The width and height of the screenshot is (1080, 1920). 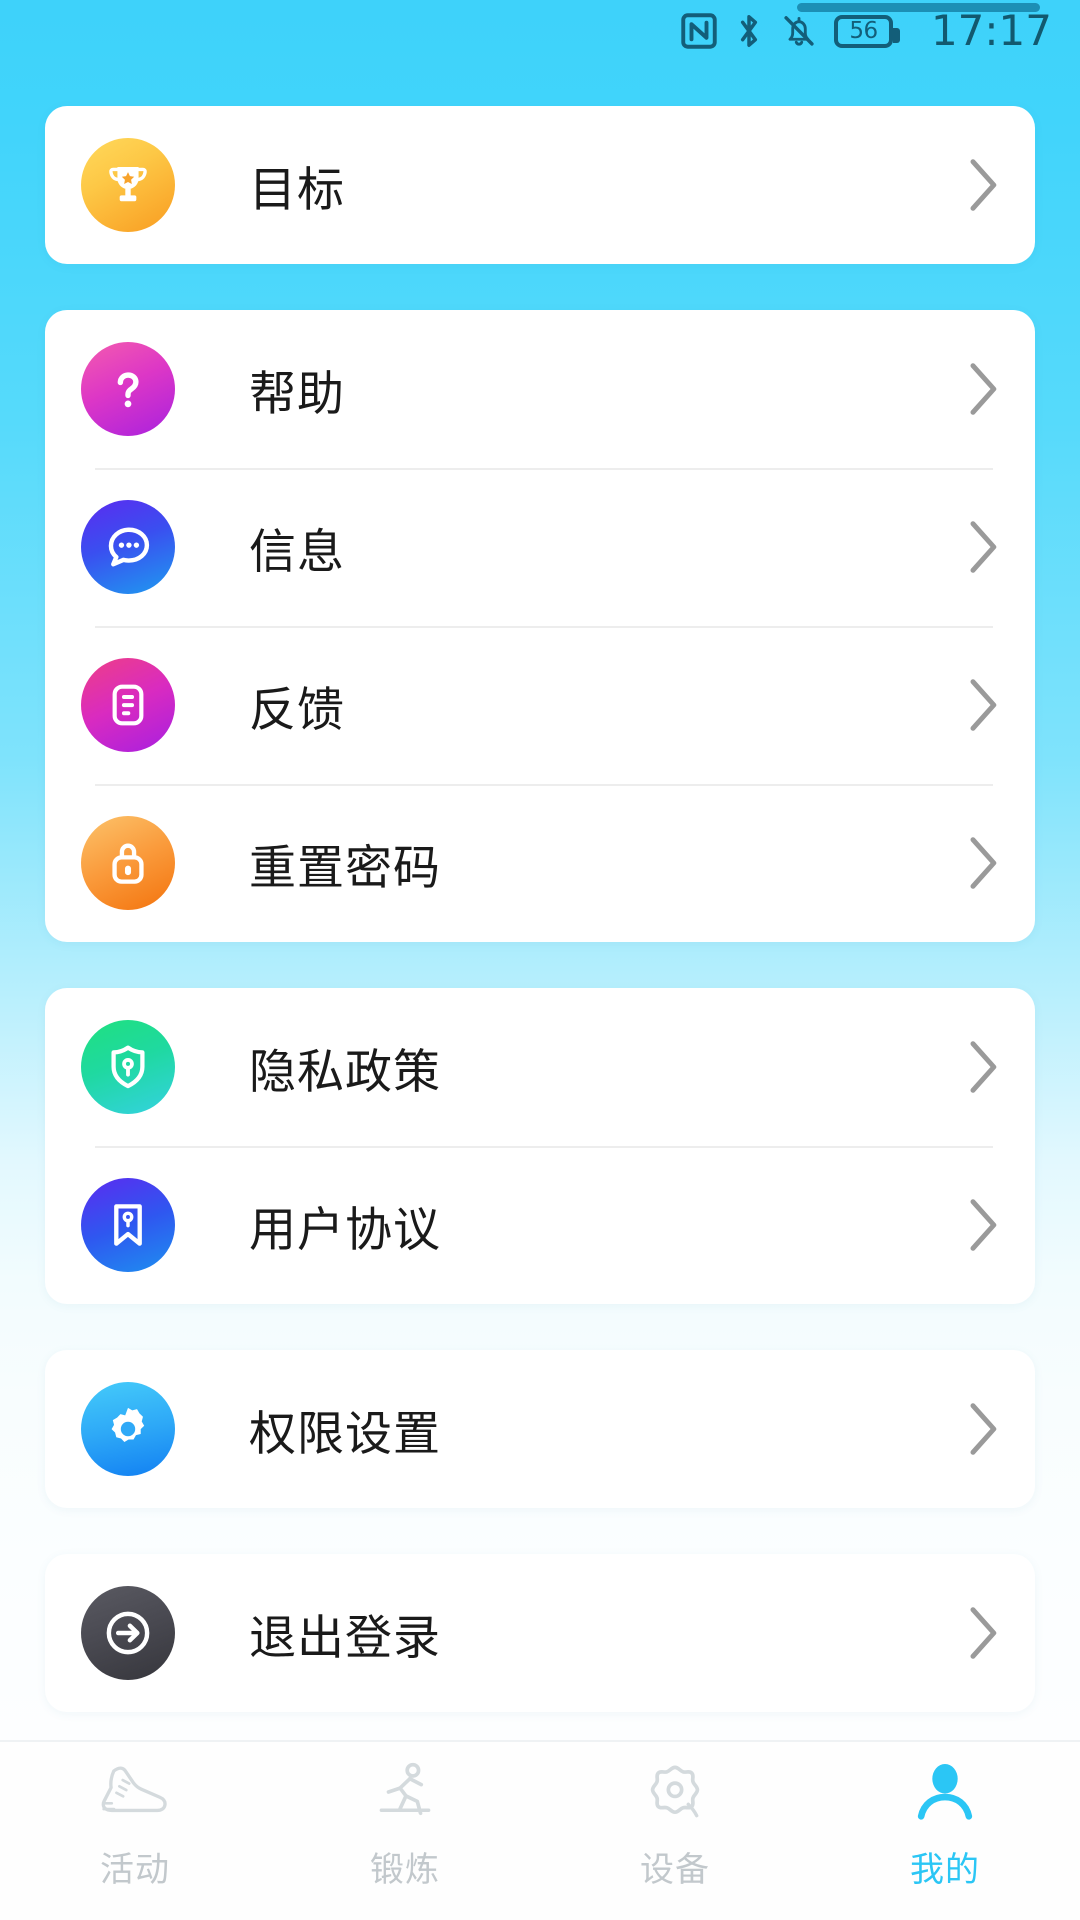 What do you see at coordinates (918, 7) in the screenshot?
I see `top-progress-indicator` at bounding box center [918, 7].